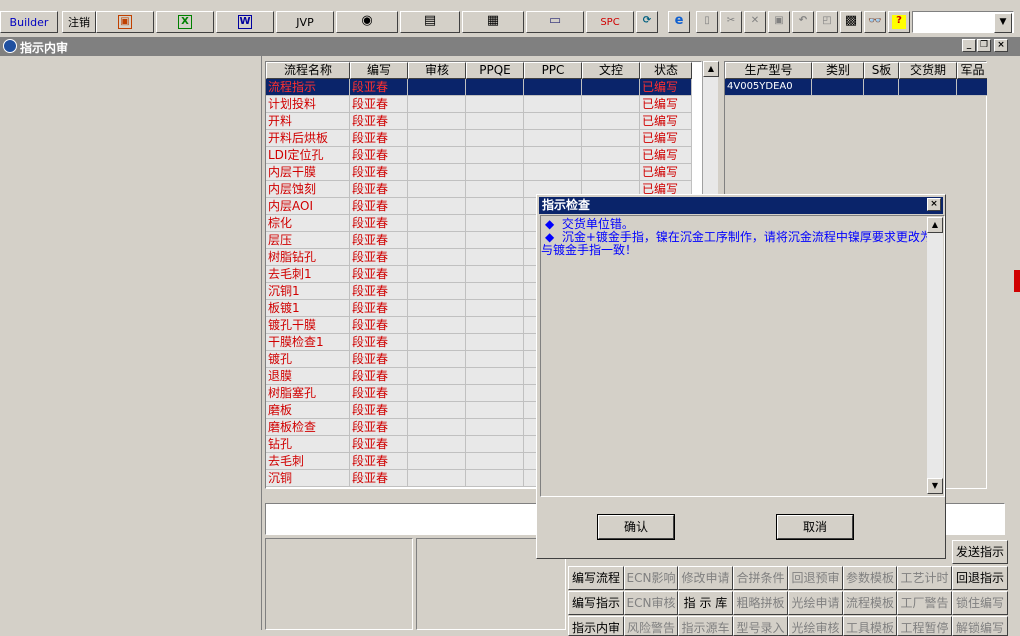 This screenshot has height=636, width=1020. Describe the element at coordinates (308, 138) in the screenshot. I see `flow-name-cell: 开料后烘板` at that location.